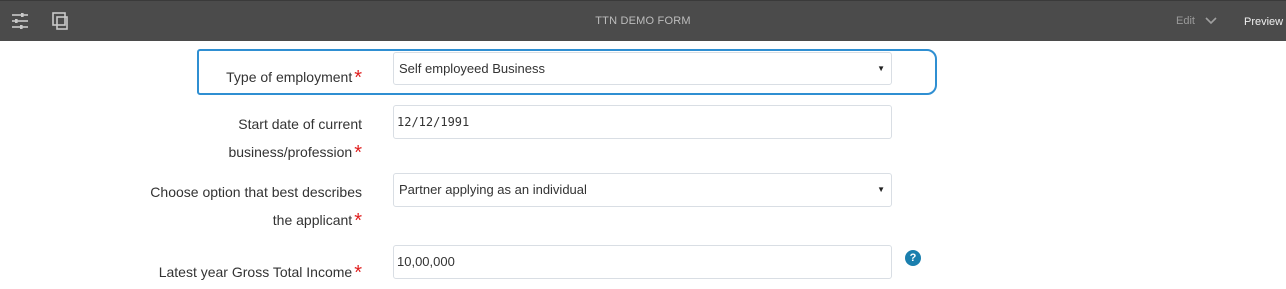 The image size is (1286, 289). I want to click on help-icon: ?, so click(913, 258).